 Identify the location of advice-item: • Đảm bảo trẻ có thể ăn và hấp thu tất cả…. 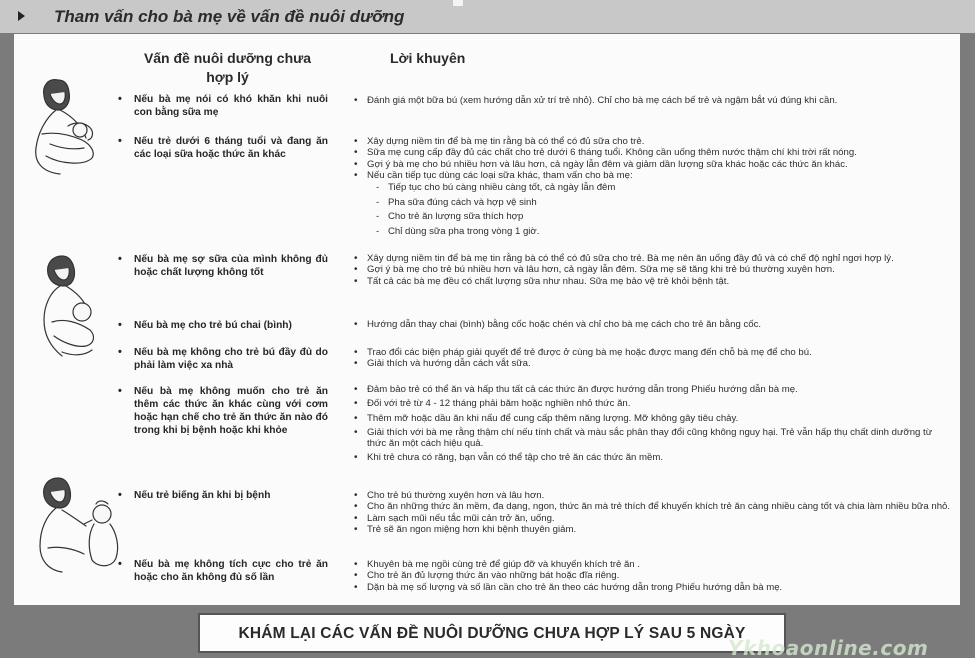
(576, 389).